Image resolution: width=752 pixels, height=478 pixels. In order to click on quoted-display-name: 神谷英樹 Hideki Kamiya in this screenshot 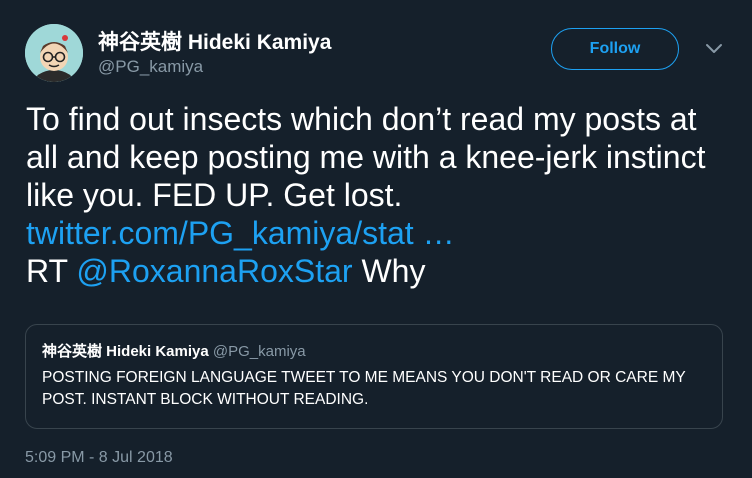, I will do `click(125, 351)`.